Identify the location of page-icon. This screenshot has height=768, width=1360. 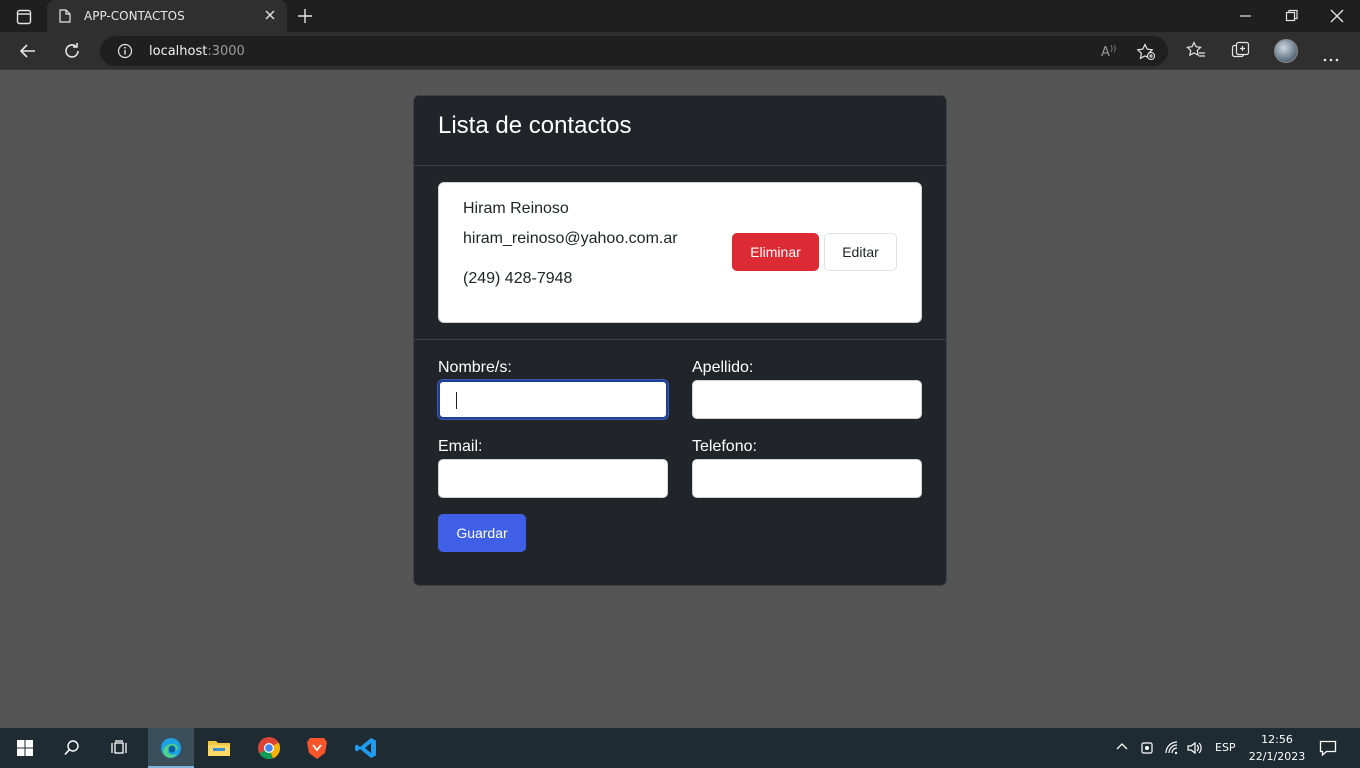
(65, 18).